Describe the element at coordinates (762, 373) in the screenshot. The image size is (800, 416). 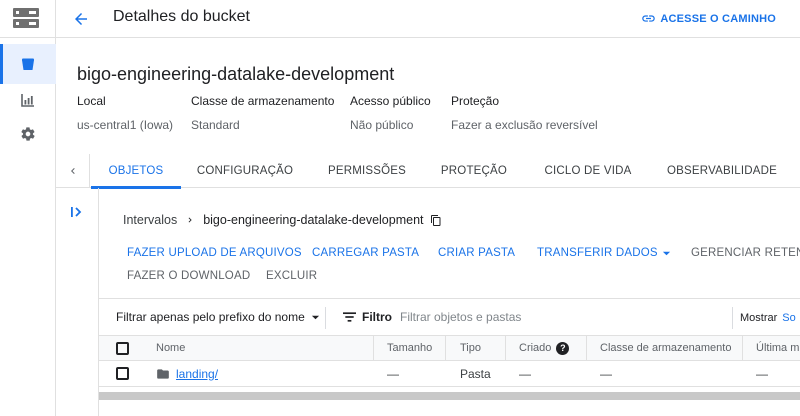
I see `row-last-modified: —` at that location.